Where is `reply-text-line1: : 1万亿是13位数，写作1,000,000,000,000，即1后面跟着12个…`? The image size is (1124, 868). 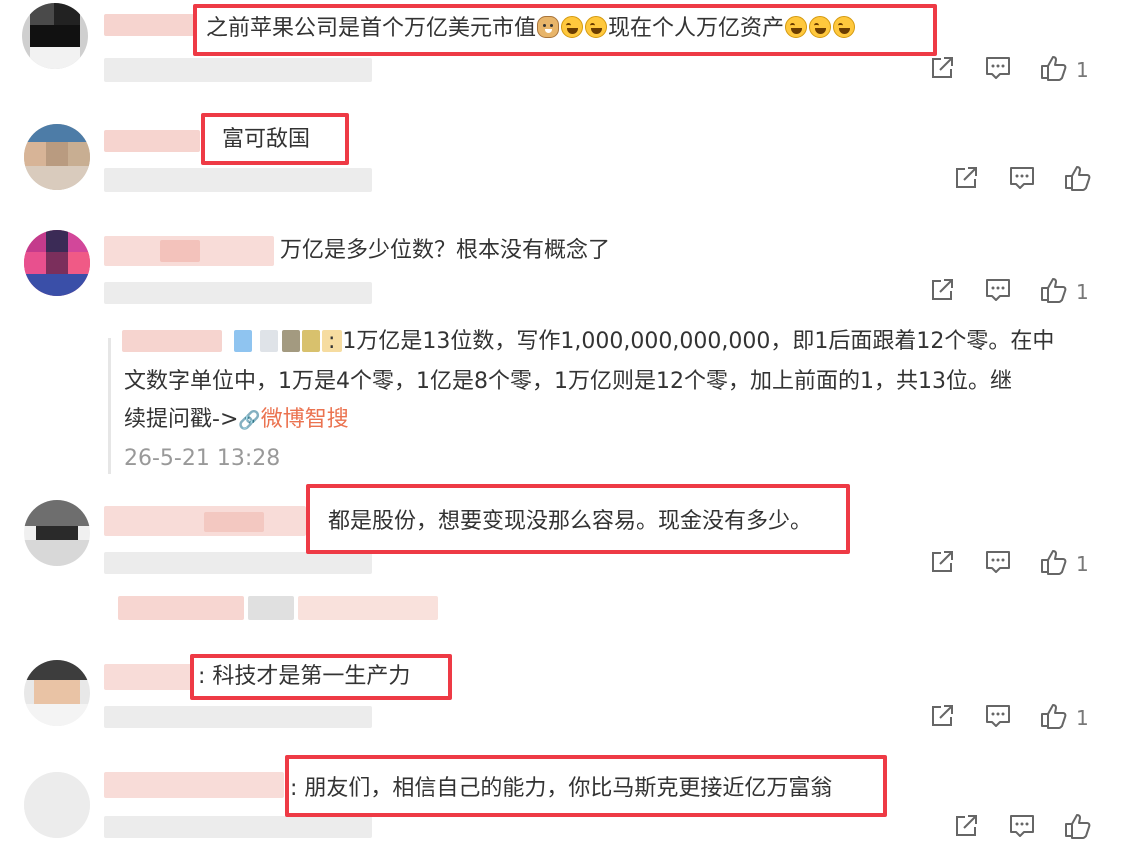
reply-text-line1: : 1万亿是13位数，写作1,000,000,000,000，即1后面跟着12个… is located at coordinates (691, 341).